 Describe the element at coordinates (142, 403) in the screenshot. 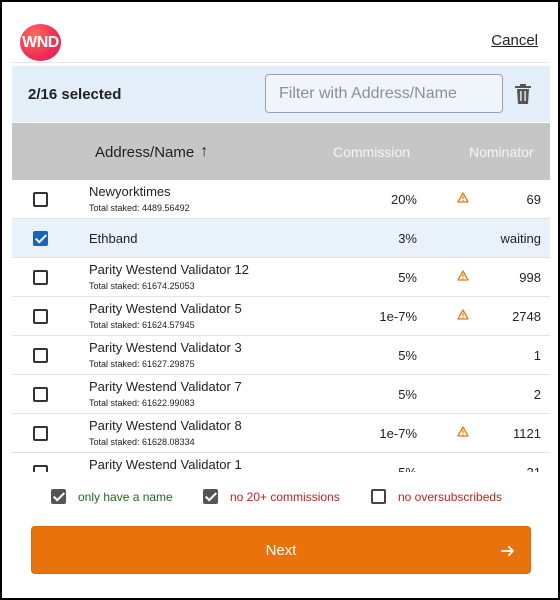

I see `total-staked: Total staked: 61622.99083` at that location.